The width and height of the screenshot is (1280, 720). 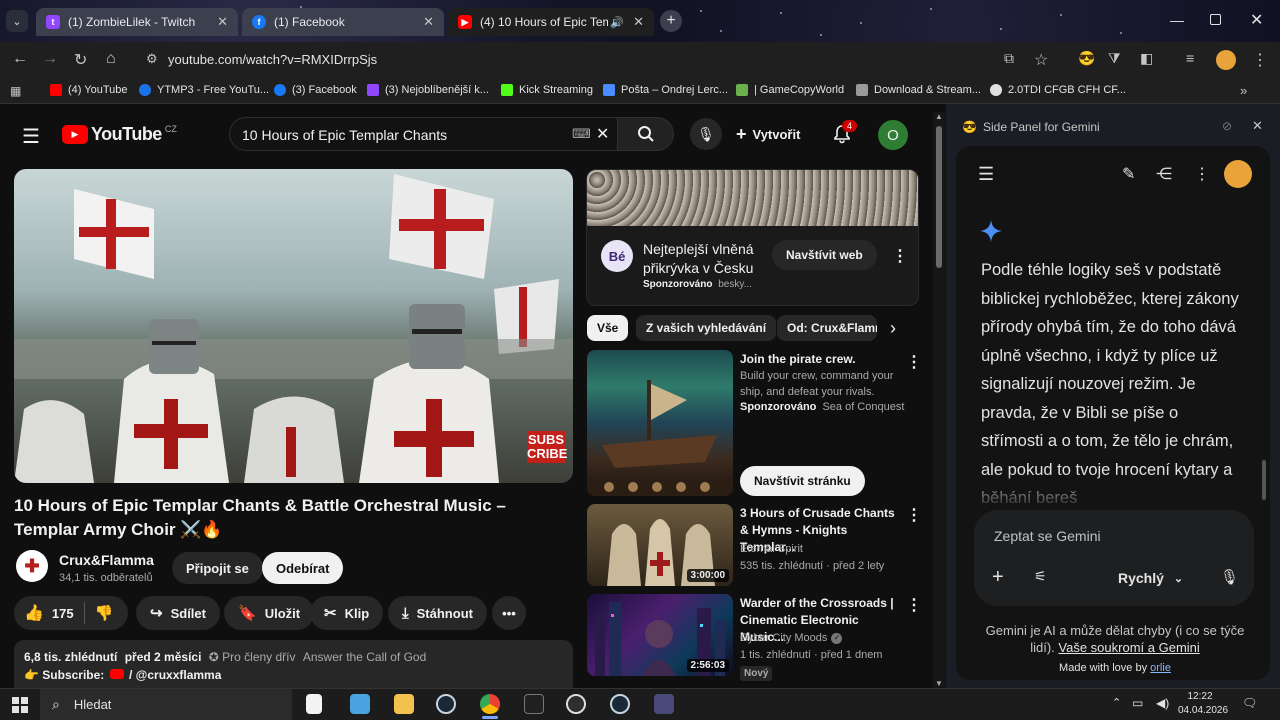 I want to click on media-controls-icon: ≡, so click(x=1190, y=58).